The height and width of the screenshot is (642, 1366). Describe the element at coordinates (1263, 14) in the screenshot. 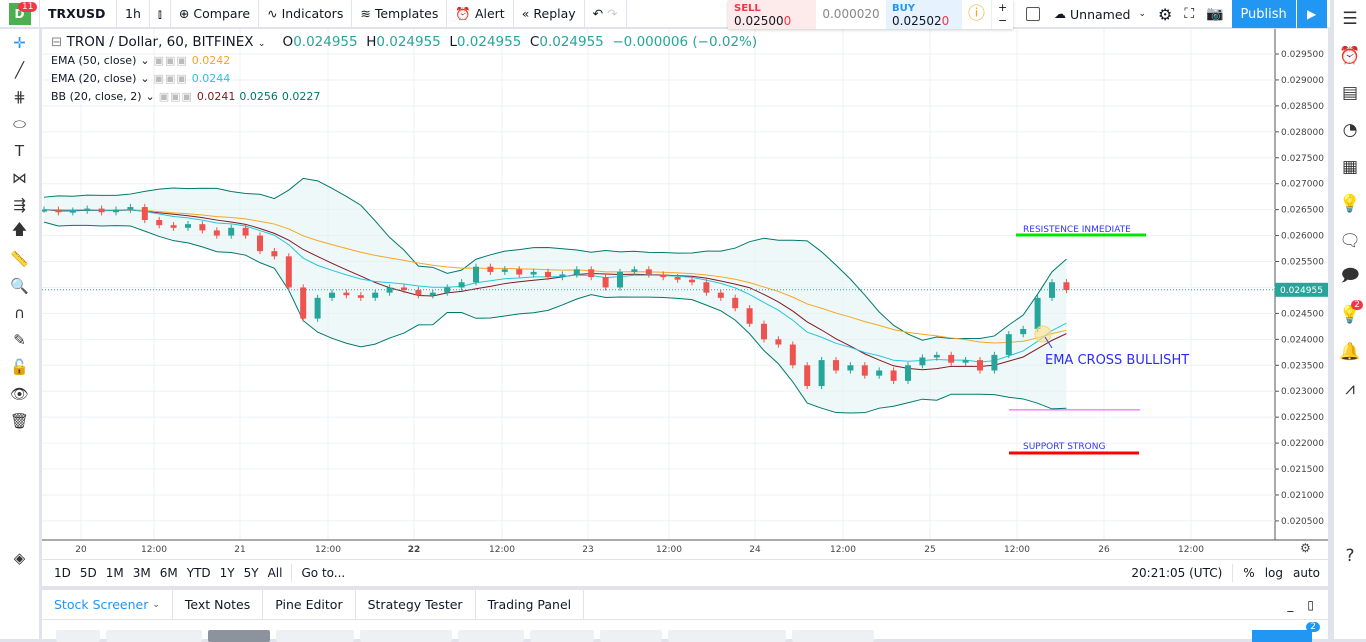

I see `publish-button: Publish` at that location.